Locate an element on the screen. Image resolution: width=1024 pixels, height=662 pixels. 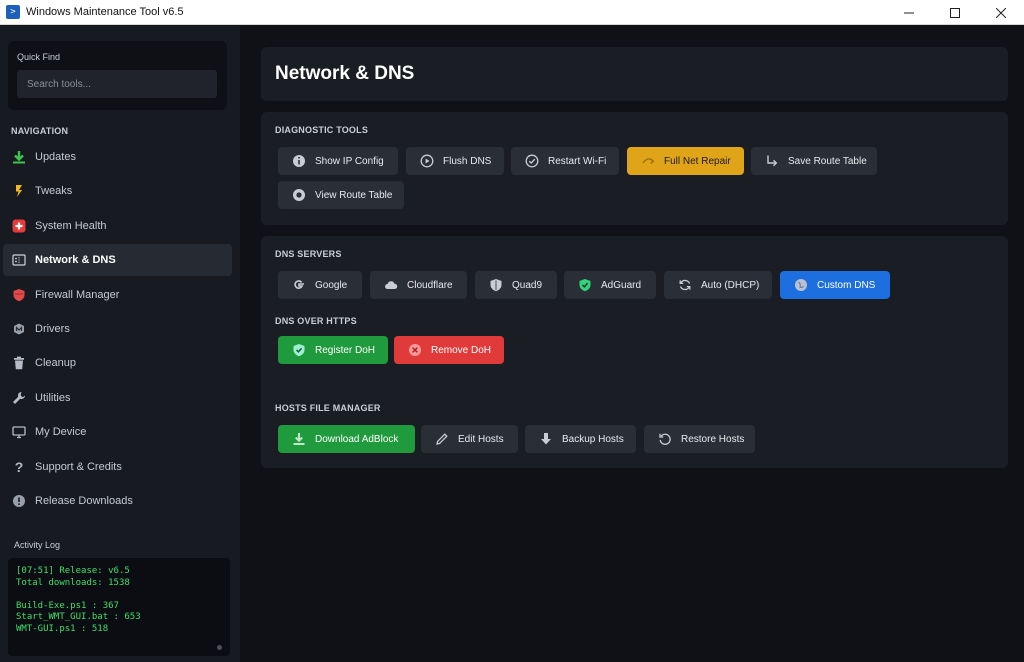
backup-hosts-button: Backup Hosts is located at coordinates (580, 439).